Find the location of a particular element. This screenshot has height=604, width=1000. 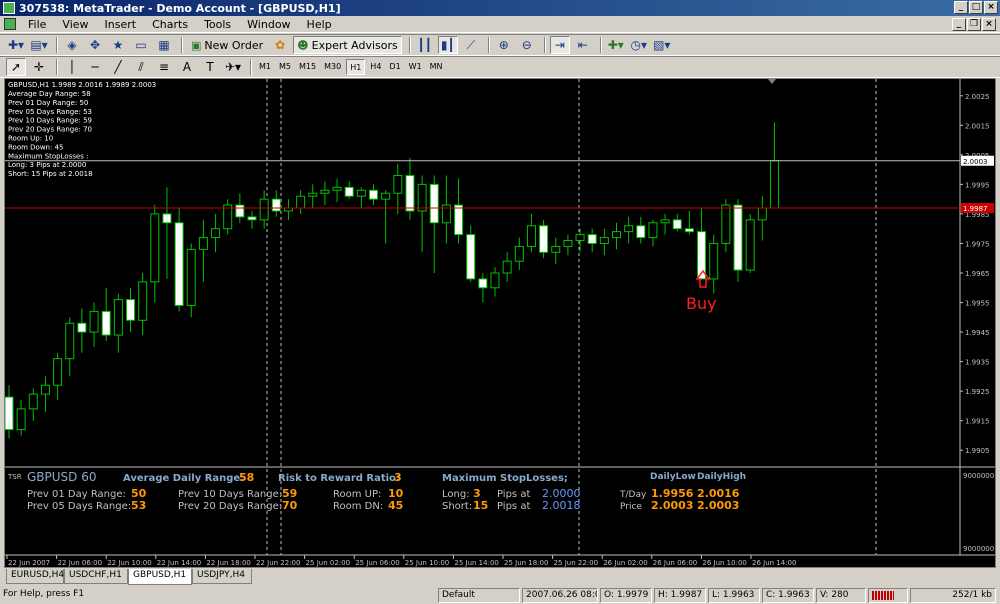

menu-insert: Insert is located at coordinates (121, 24).